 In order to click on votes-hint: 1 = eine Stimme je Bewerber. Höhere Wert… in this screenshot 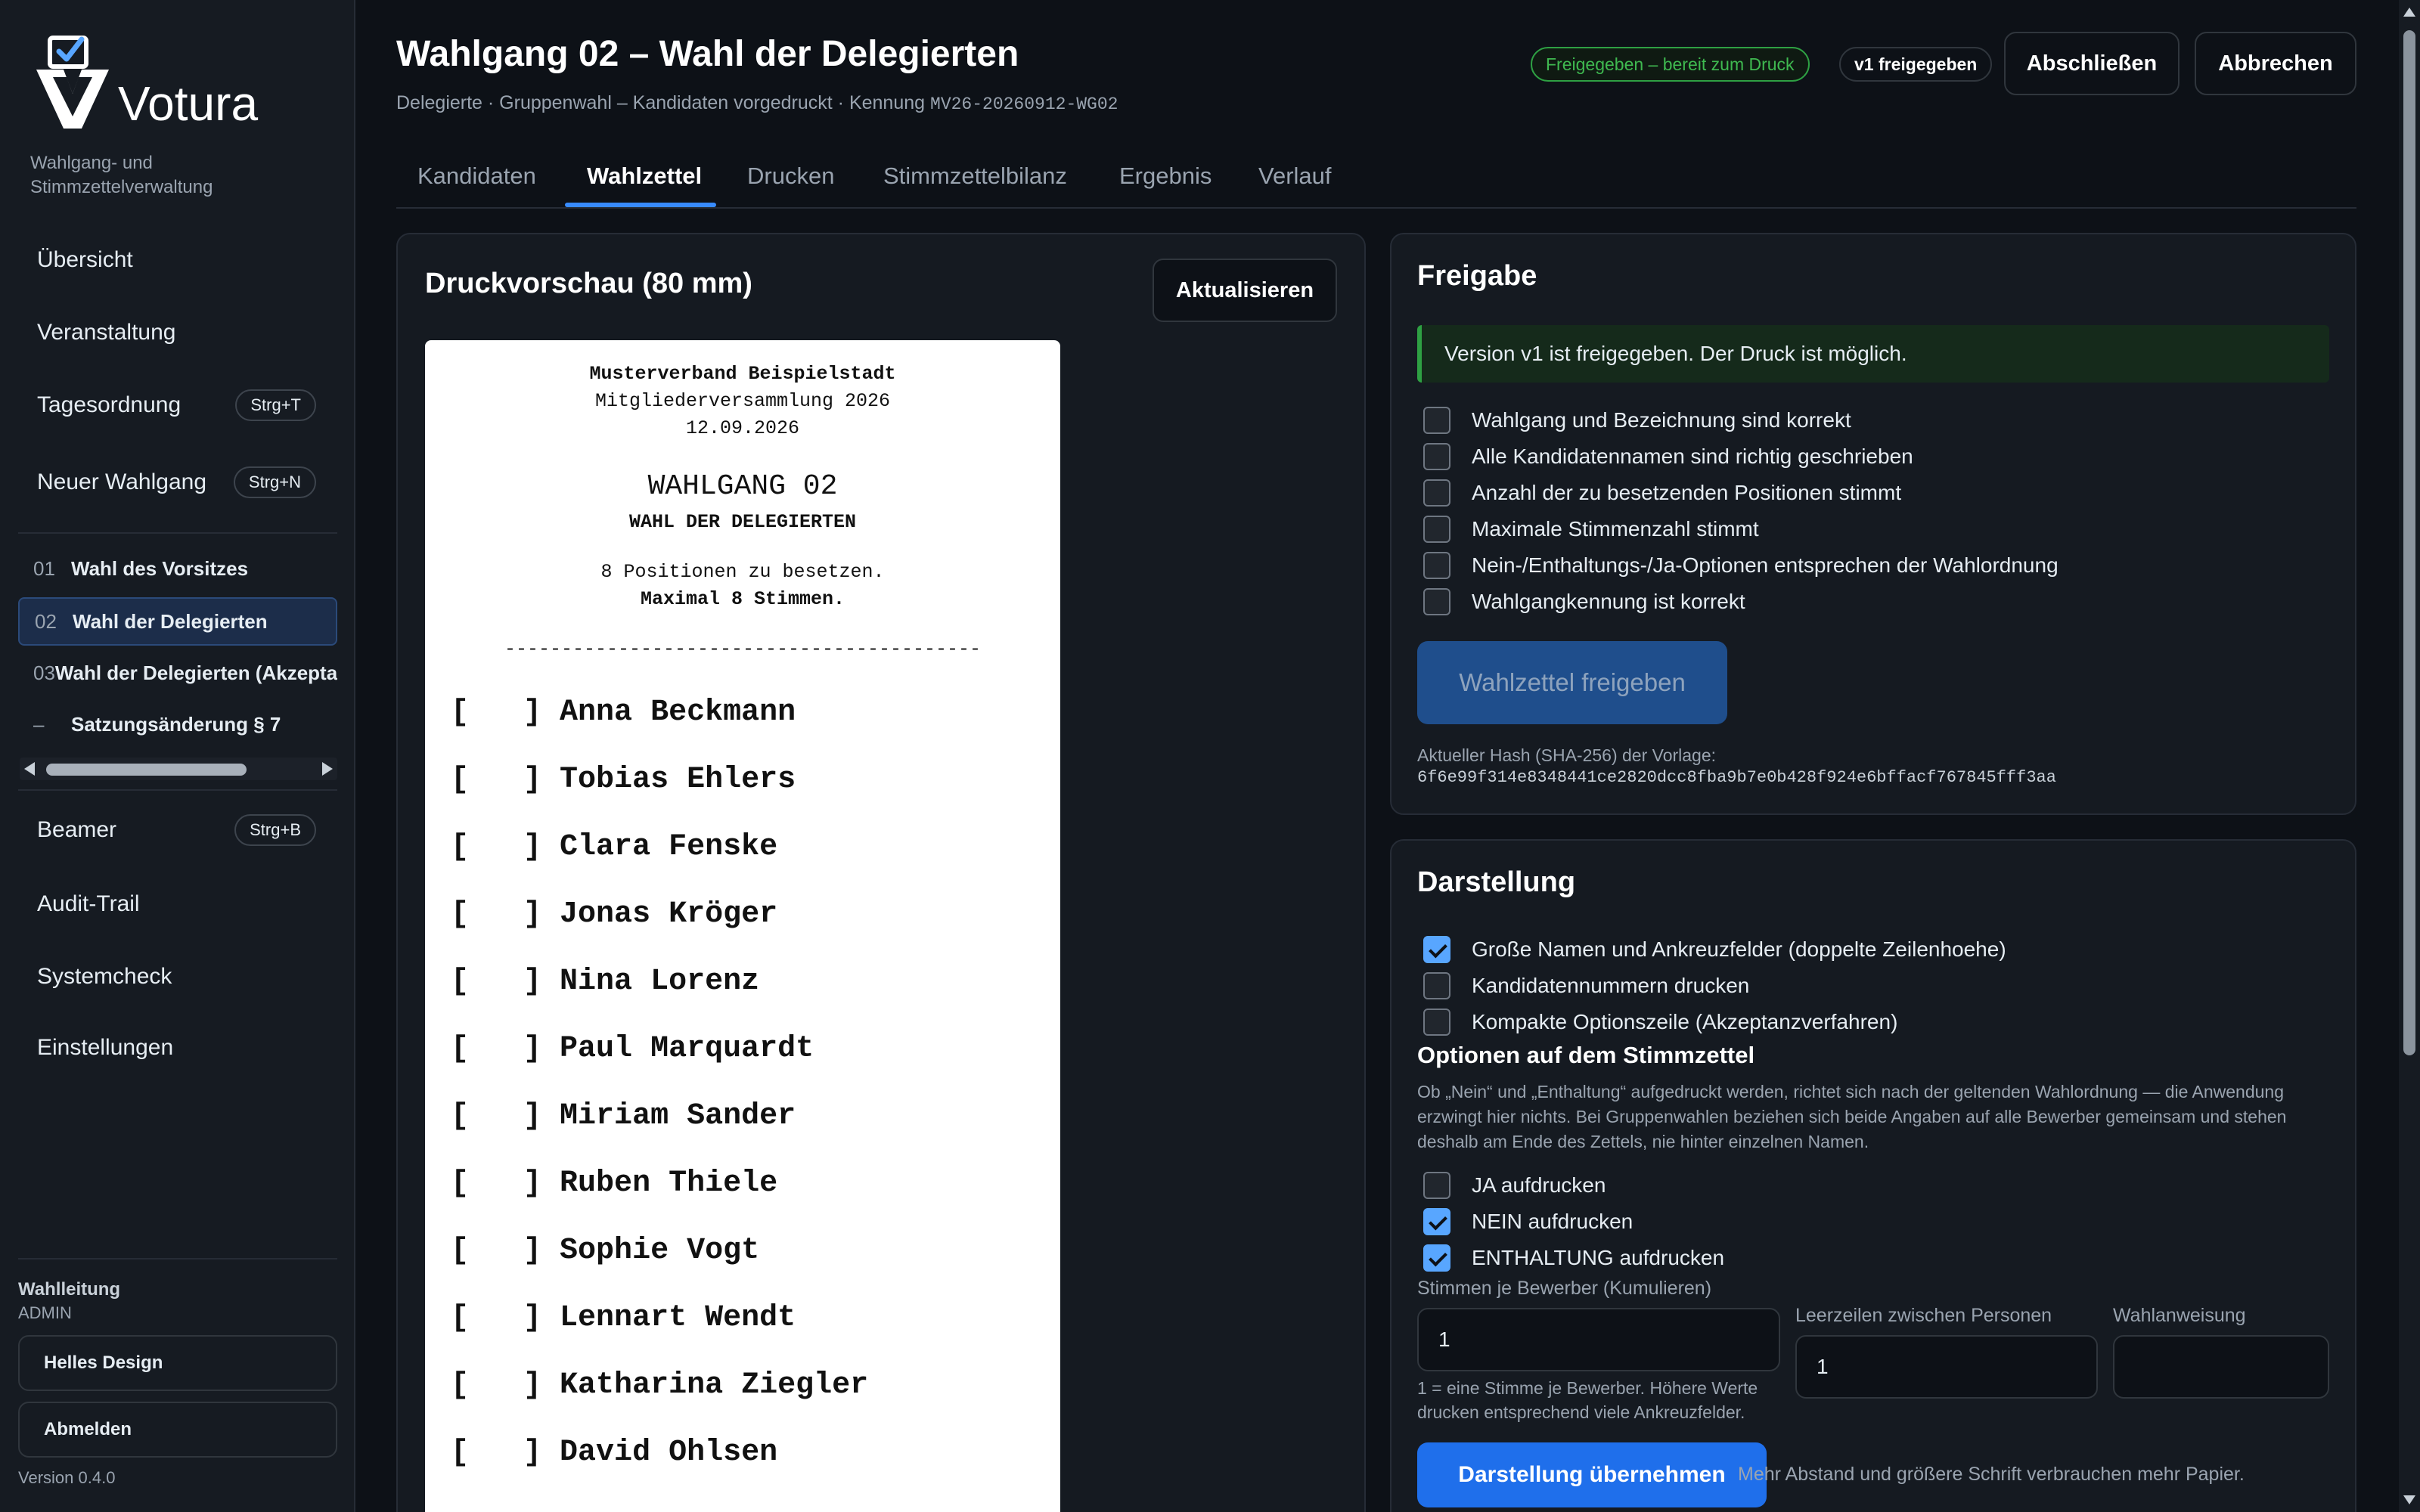, I will do `click(1587, 1400)`.